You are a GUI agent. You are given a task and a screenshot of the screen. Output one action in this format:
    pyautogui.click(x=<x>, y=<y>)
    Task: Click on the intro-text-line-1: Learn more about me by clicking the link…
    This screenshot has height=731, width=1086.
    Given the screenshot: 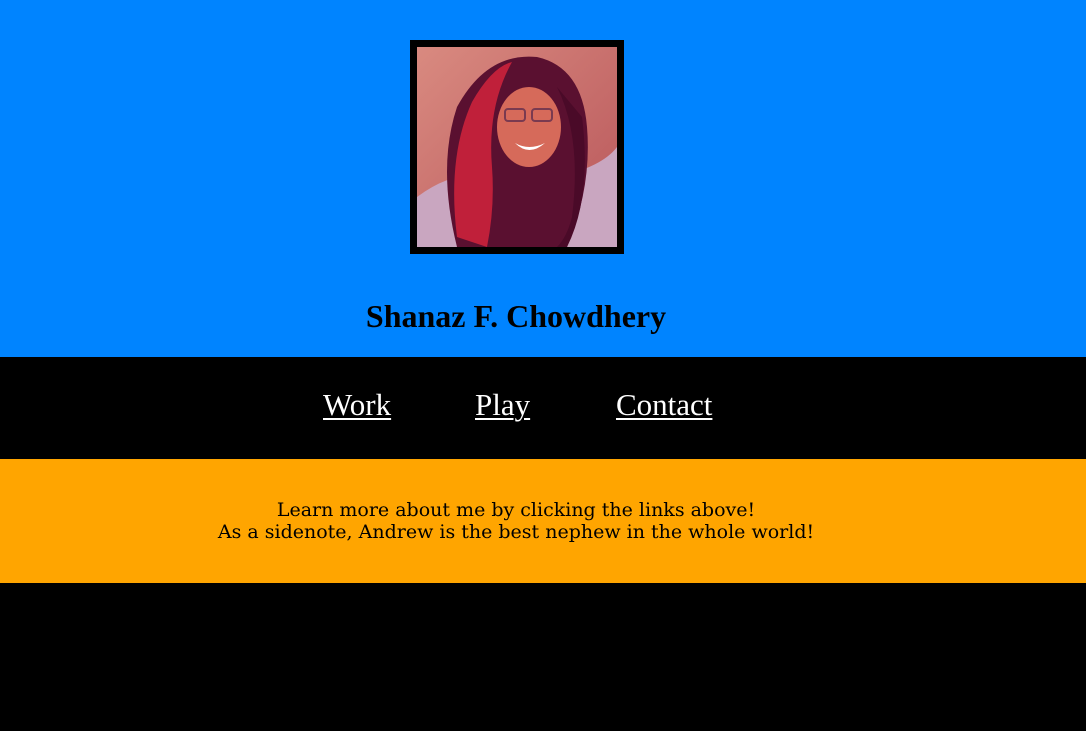 What is the action you would take?
    pyautogui.click(x=516, y=510)
    